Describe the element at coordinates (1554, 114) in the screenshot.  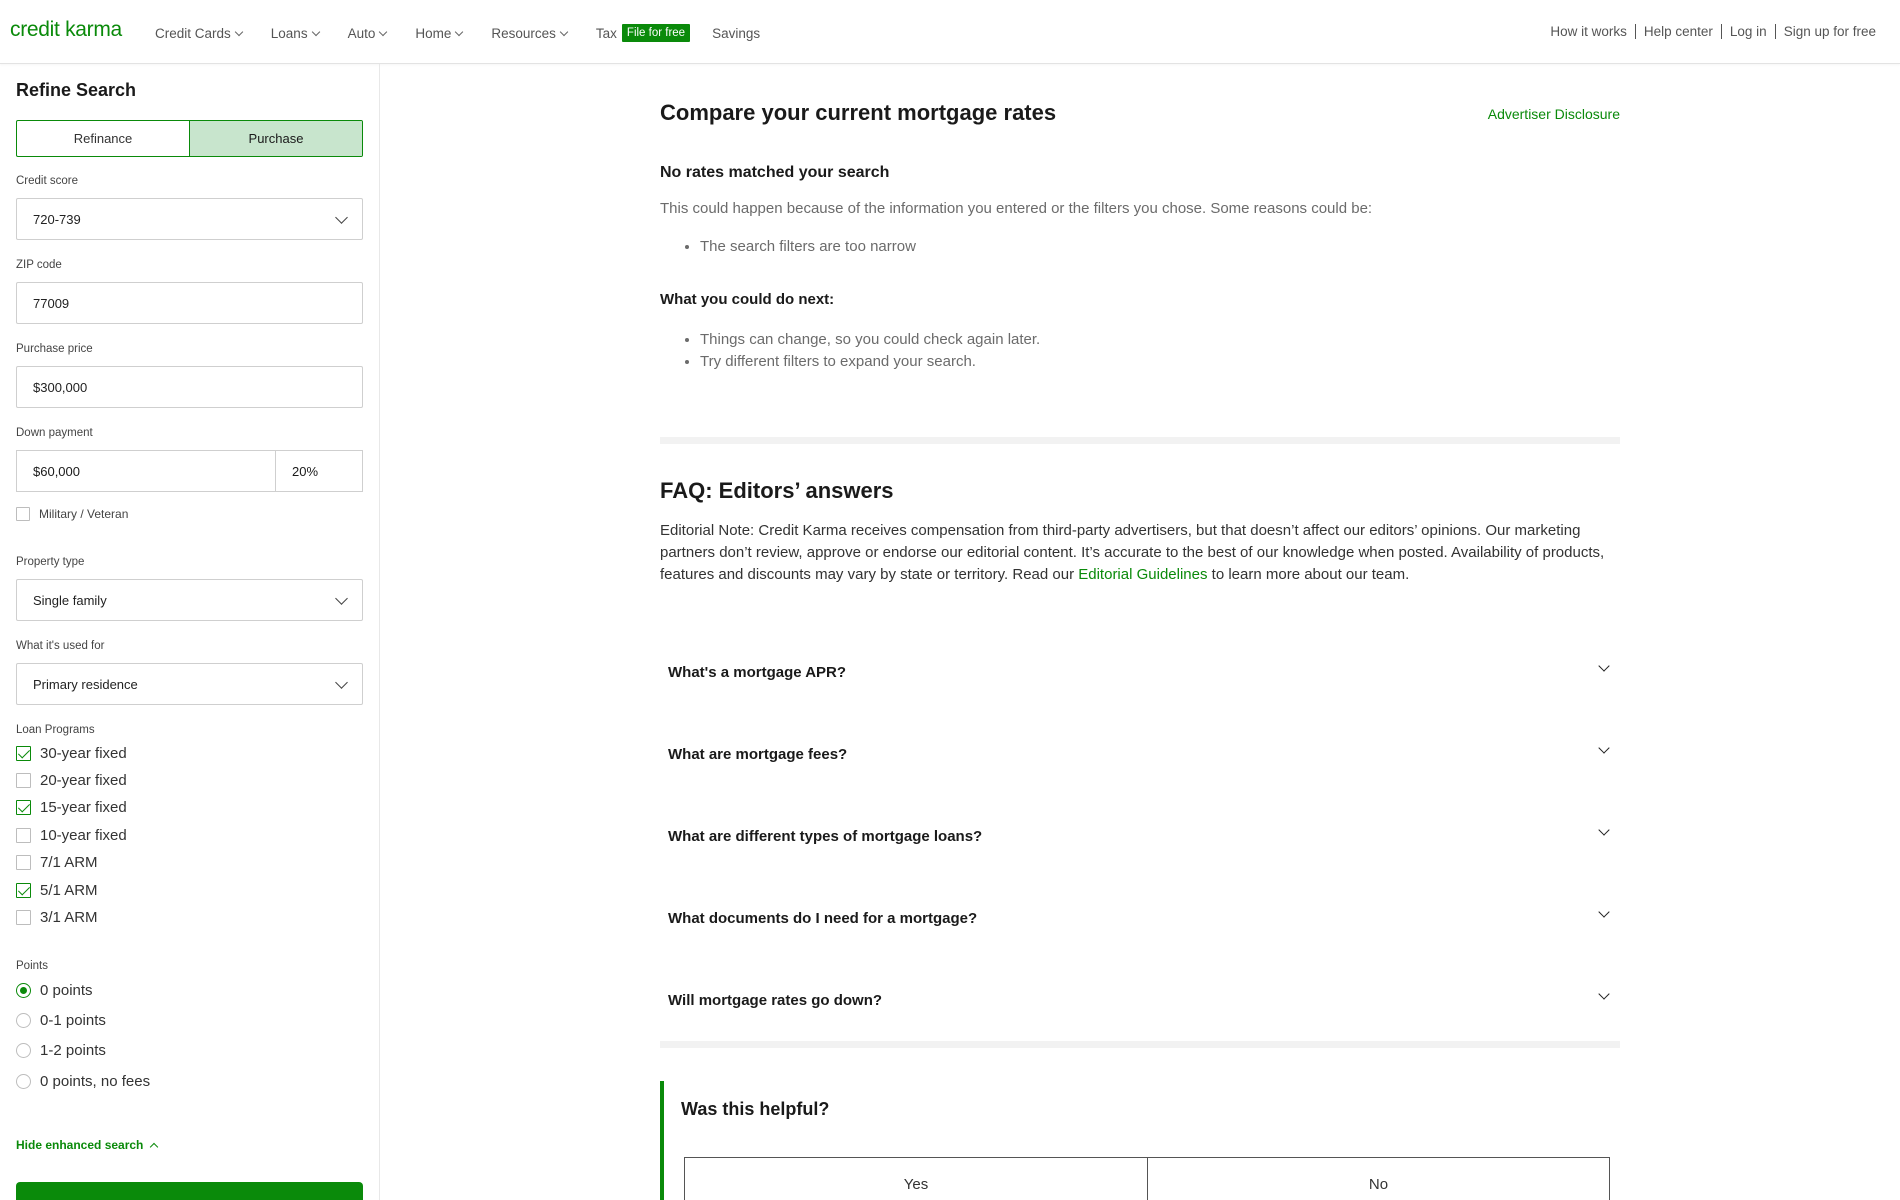
I see `advertiser-disclosure-link: Advertiser Disclosure` at that location.